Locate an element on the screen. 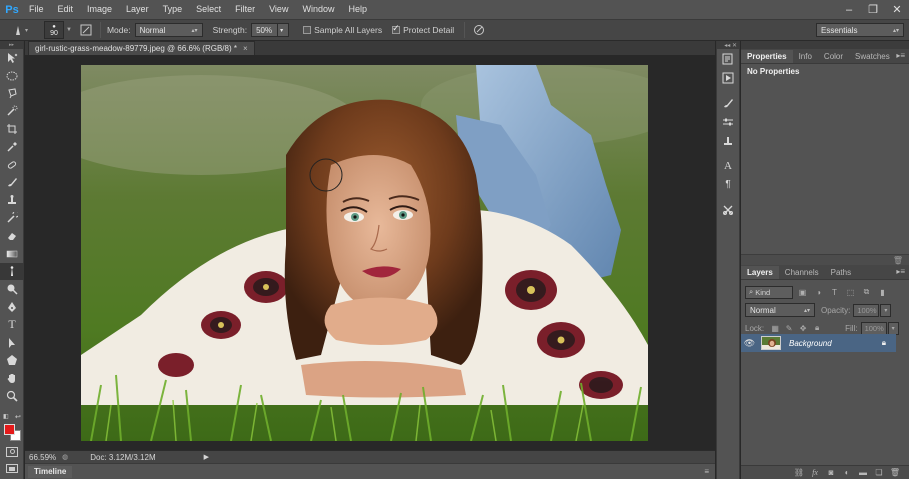  lock-pixels-icon: ✎ is located at coordinates (789, 328).